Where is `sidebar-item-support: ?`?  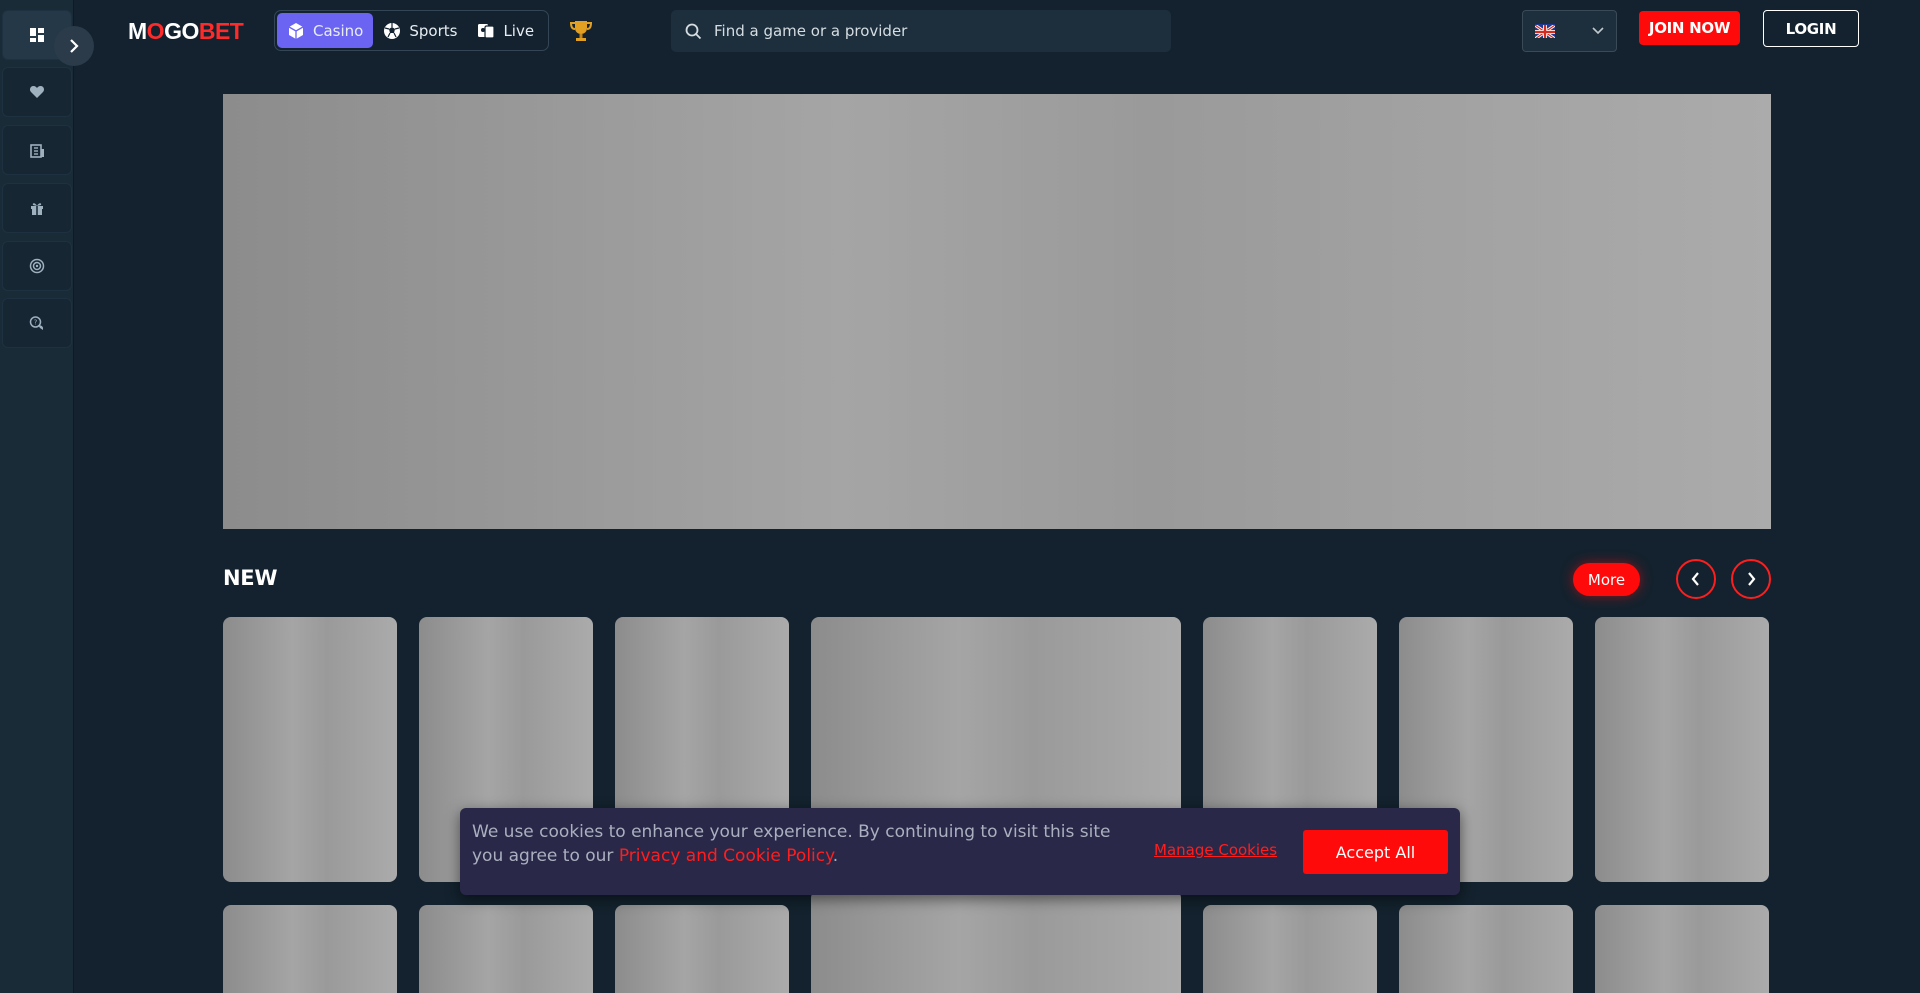
sidebar-item-support: ? is located at coordinates (37, 323).